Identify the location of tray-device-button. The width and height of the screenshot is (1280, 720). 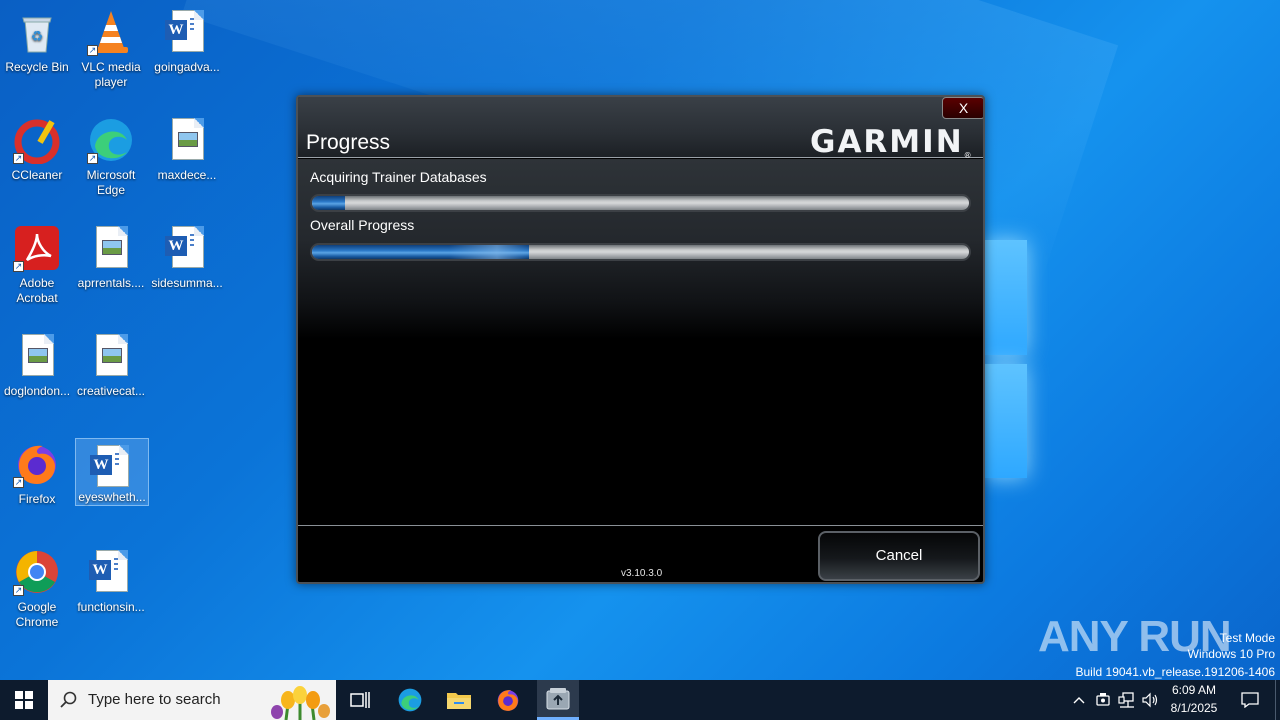
(1103, 700).